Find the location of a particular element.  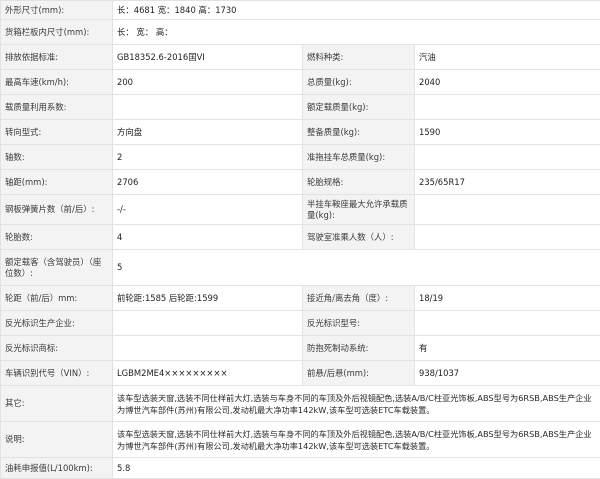

value-fuel-consumption: 5.8 is located at coordinates (356, 468).